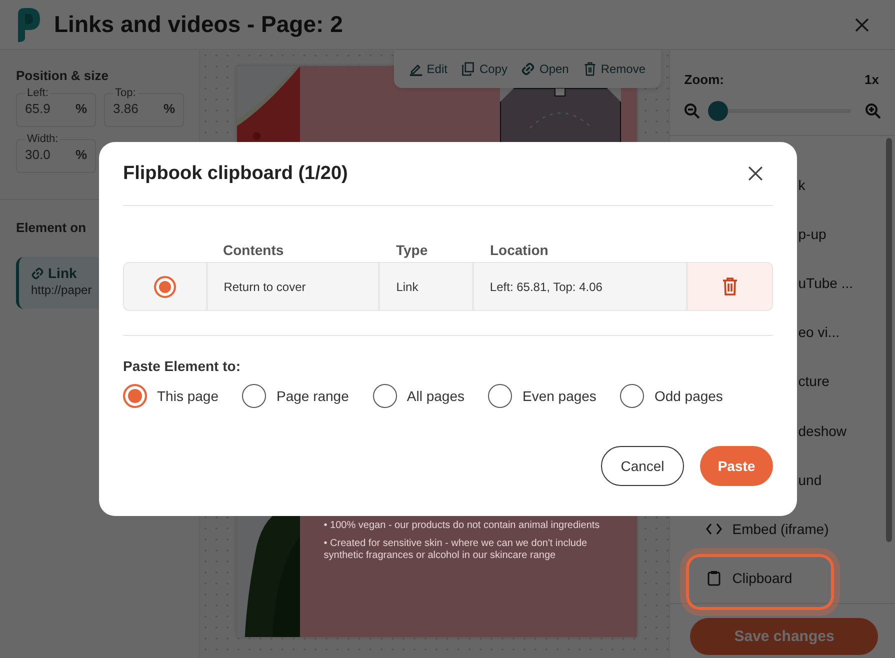 The width and height of the screenshot is (895, 658). I want to click on paste-button: Paste, so click(736, 466).